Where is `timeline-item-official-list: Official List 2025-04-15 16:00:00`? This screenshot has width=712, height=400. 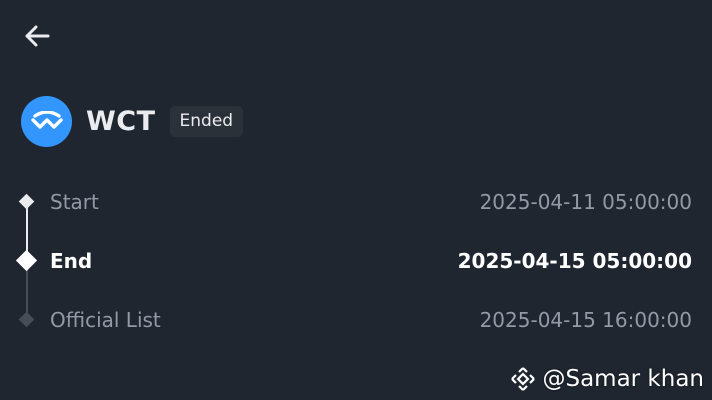
timeline-item-official-list: Official List 2025-04-15 16:00:00 is located at coordinates (356, 320).